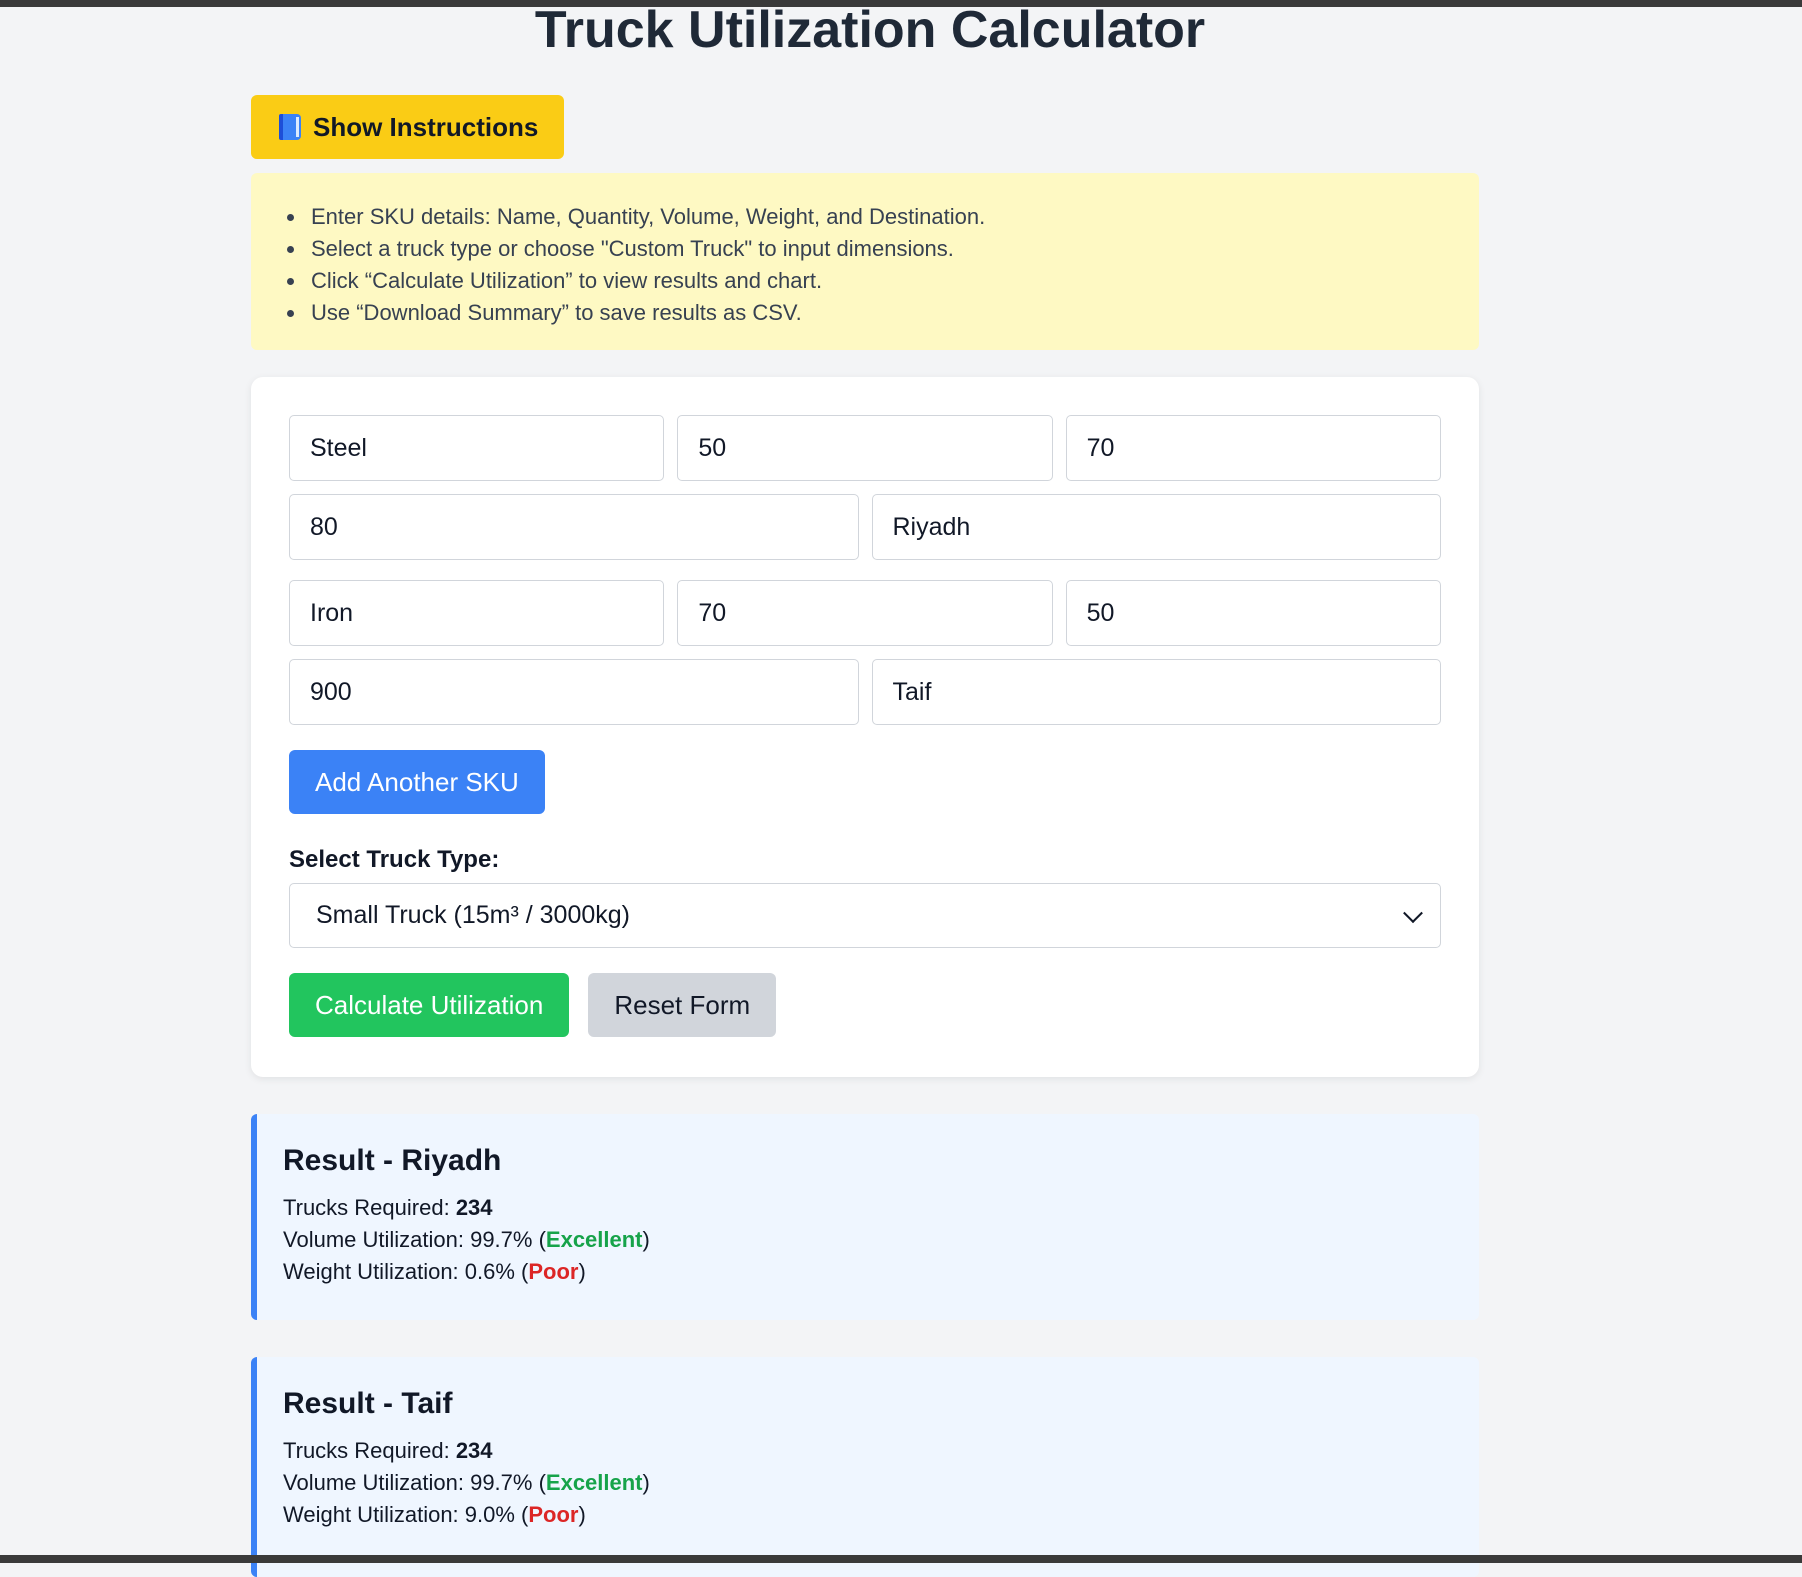 The height and width of the screenshot is (1577, 1802). What do you see at coordinates (1413, 912) in the screenshot?
I see `chevron-down-icon` at bounding box center [1413, 912].